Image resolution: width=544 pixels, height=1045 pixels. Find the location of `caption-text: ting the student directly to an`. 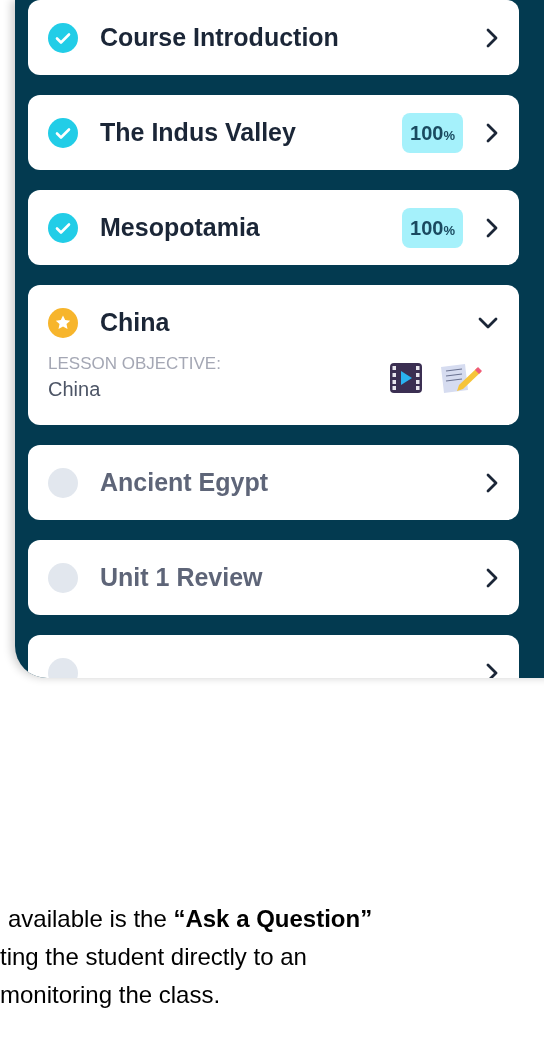

caption-text: ting the student directly to an is located at coordinates (154, 957).